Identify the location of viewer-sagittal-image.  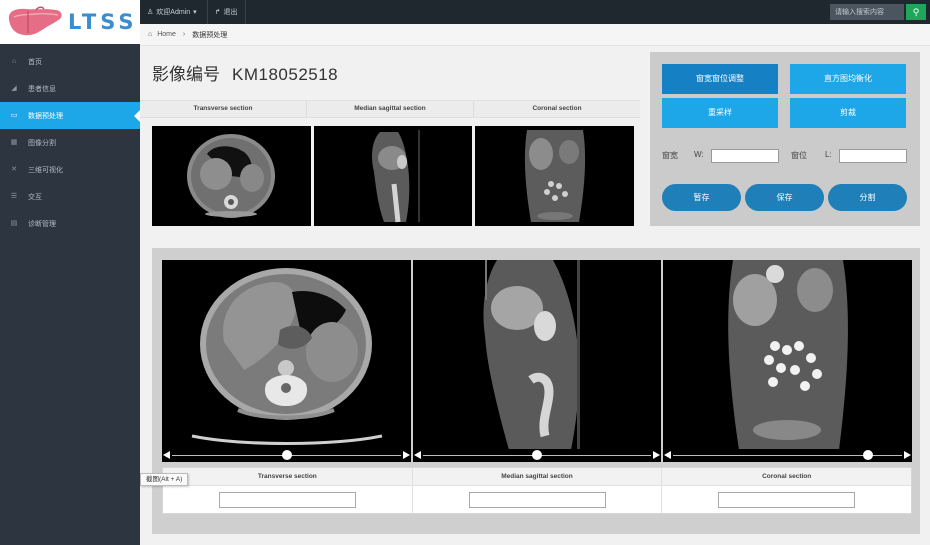
(537, 360).